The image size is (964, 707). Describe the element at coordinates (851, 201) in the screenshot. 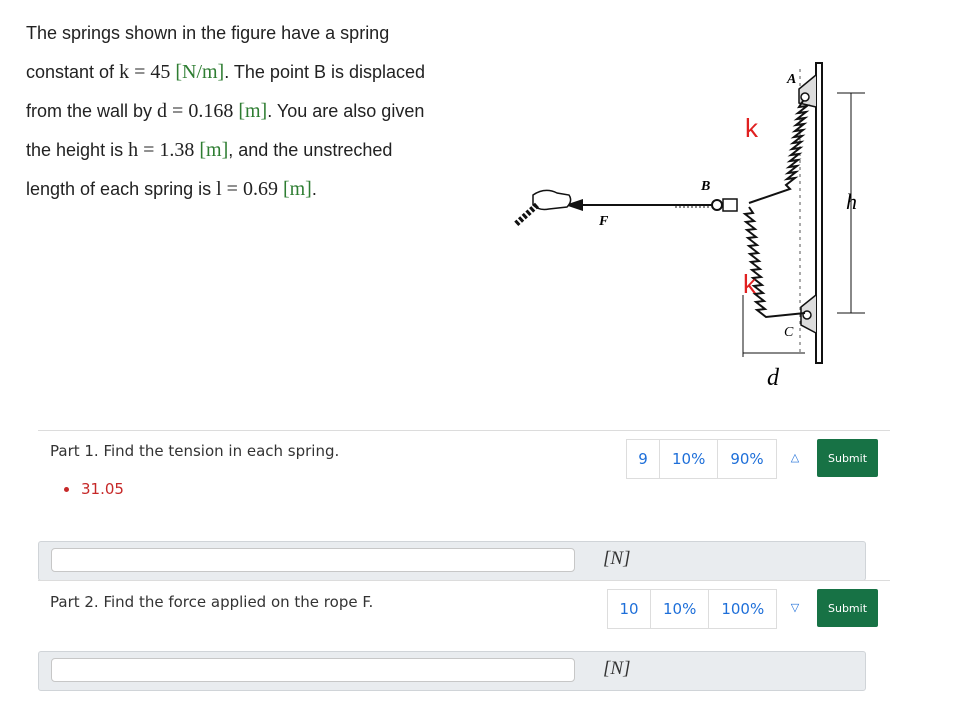

I see `label-h: h` at that location.